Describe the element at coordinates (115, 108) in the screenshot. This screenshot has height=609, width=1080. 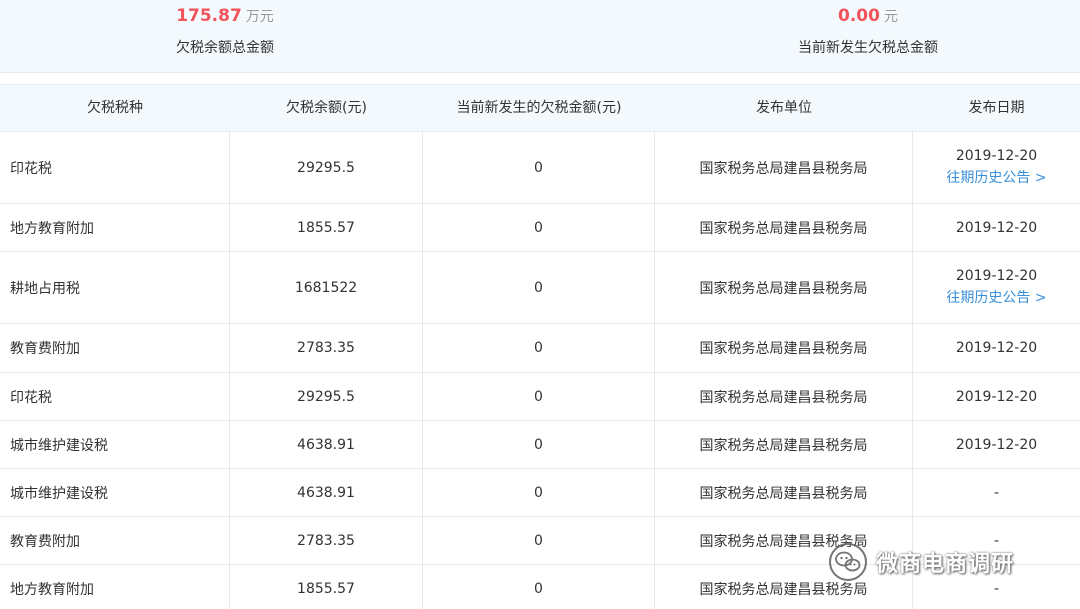
I see `header-tax-type: 欠税税种` at that location.